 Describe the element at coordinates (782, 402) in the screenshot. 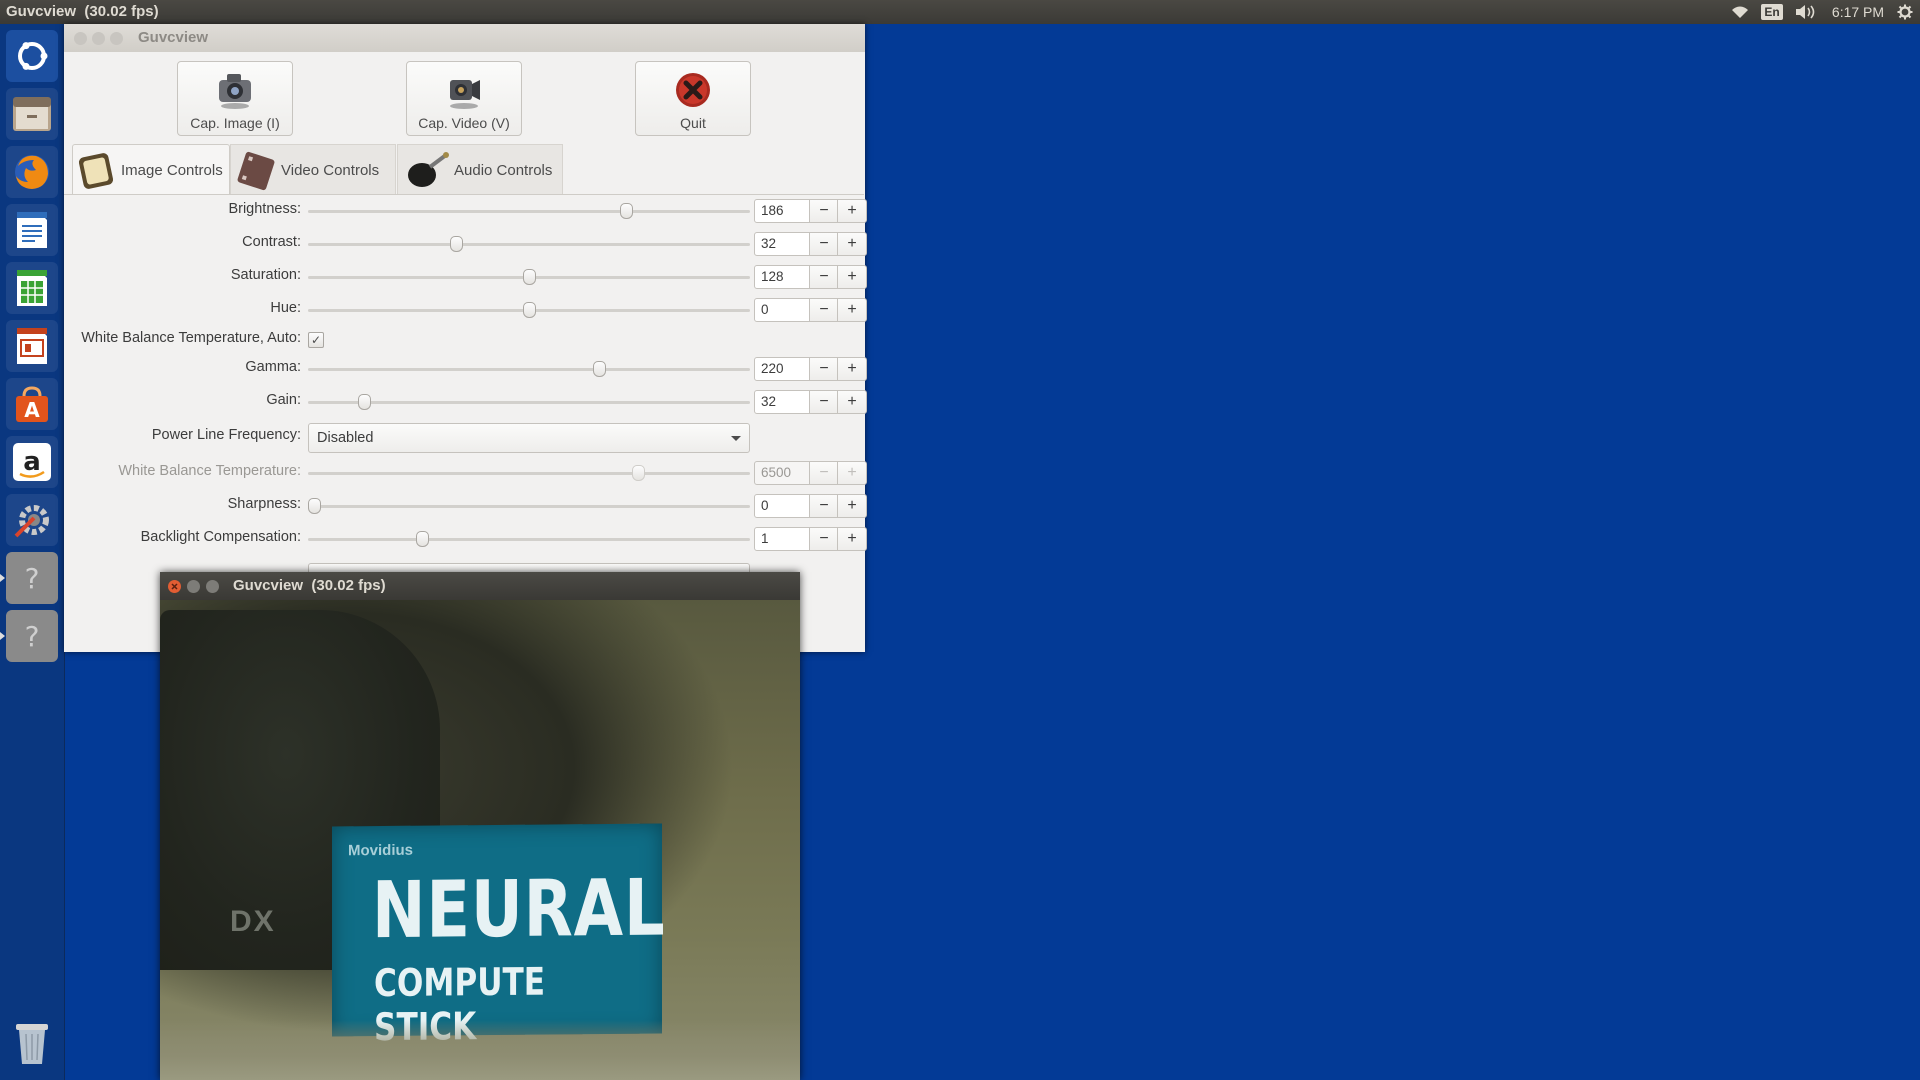

I see `gain-value-input: 32` at that location.